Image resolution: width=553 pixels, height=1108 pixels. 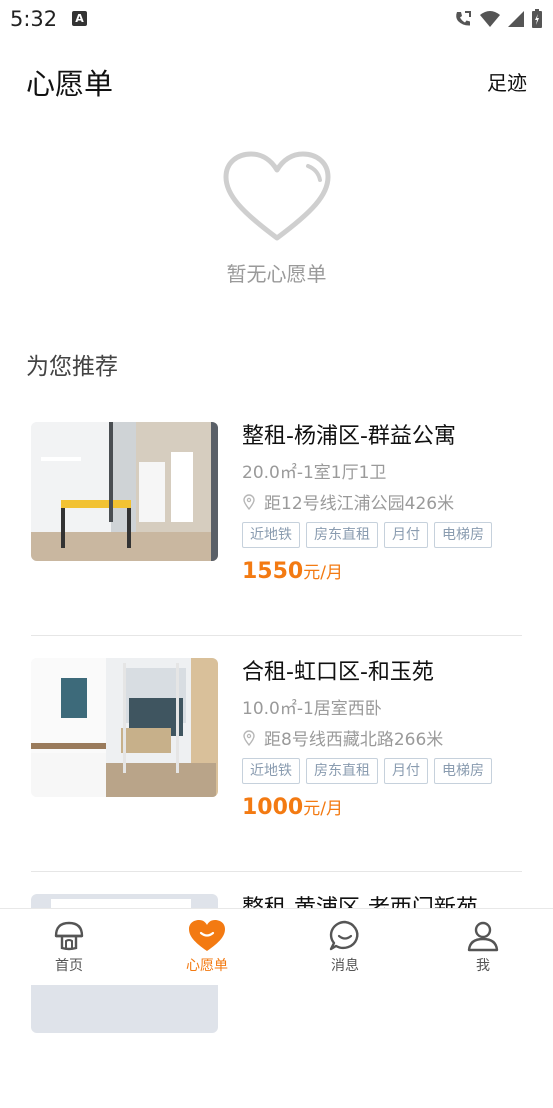 I want to click on bottom-tab-bar: 首页 心愿单 消息 我, so click(x=276, y=946).